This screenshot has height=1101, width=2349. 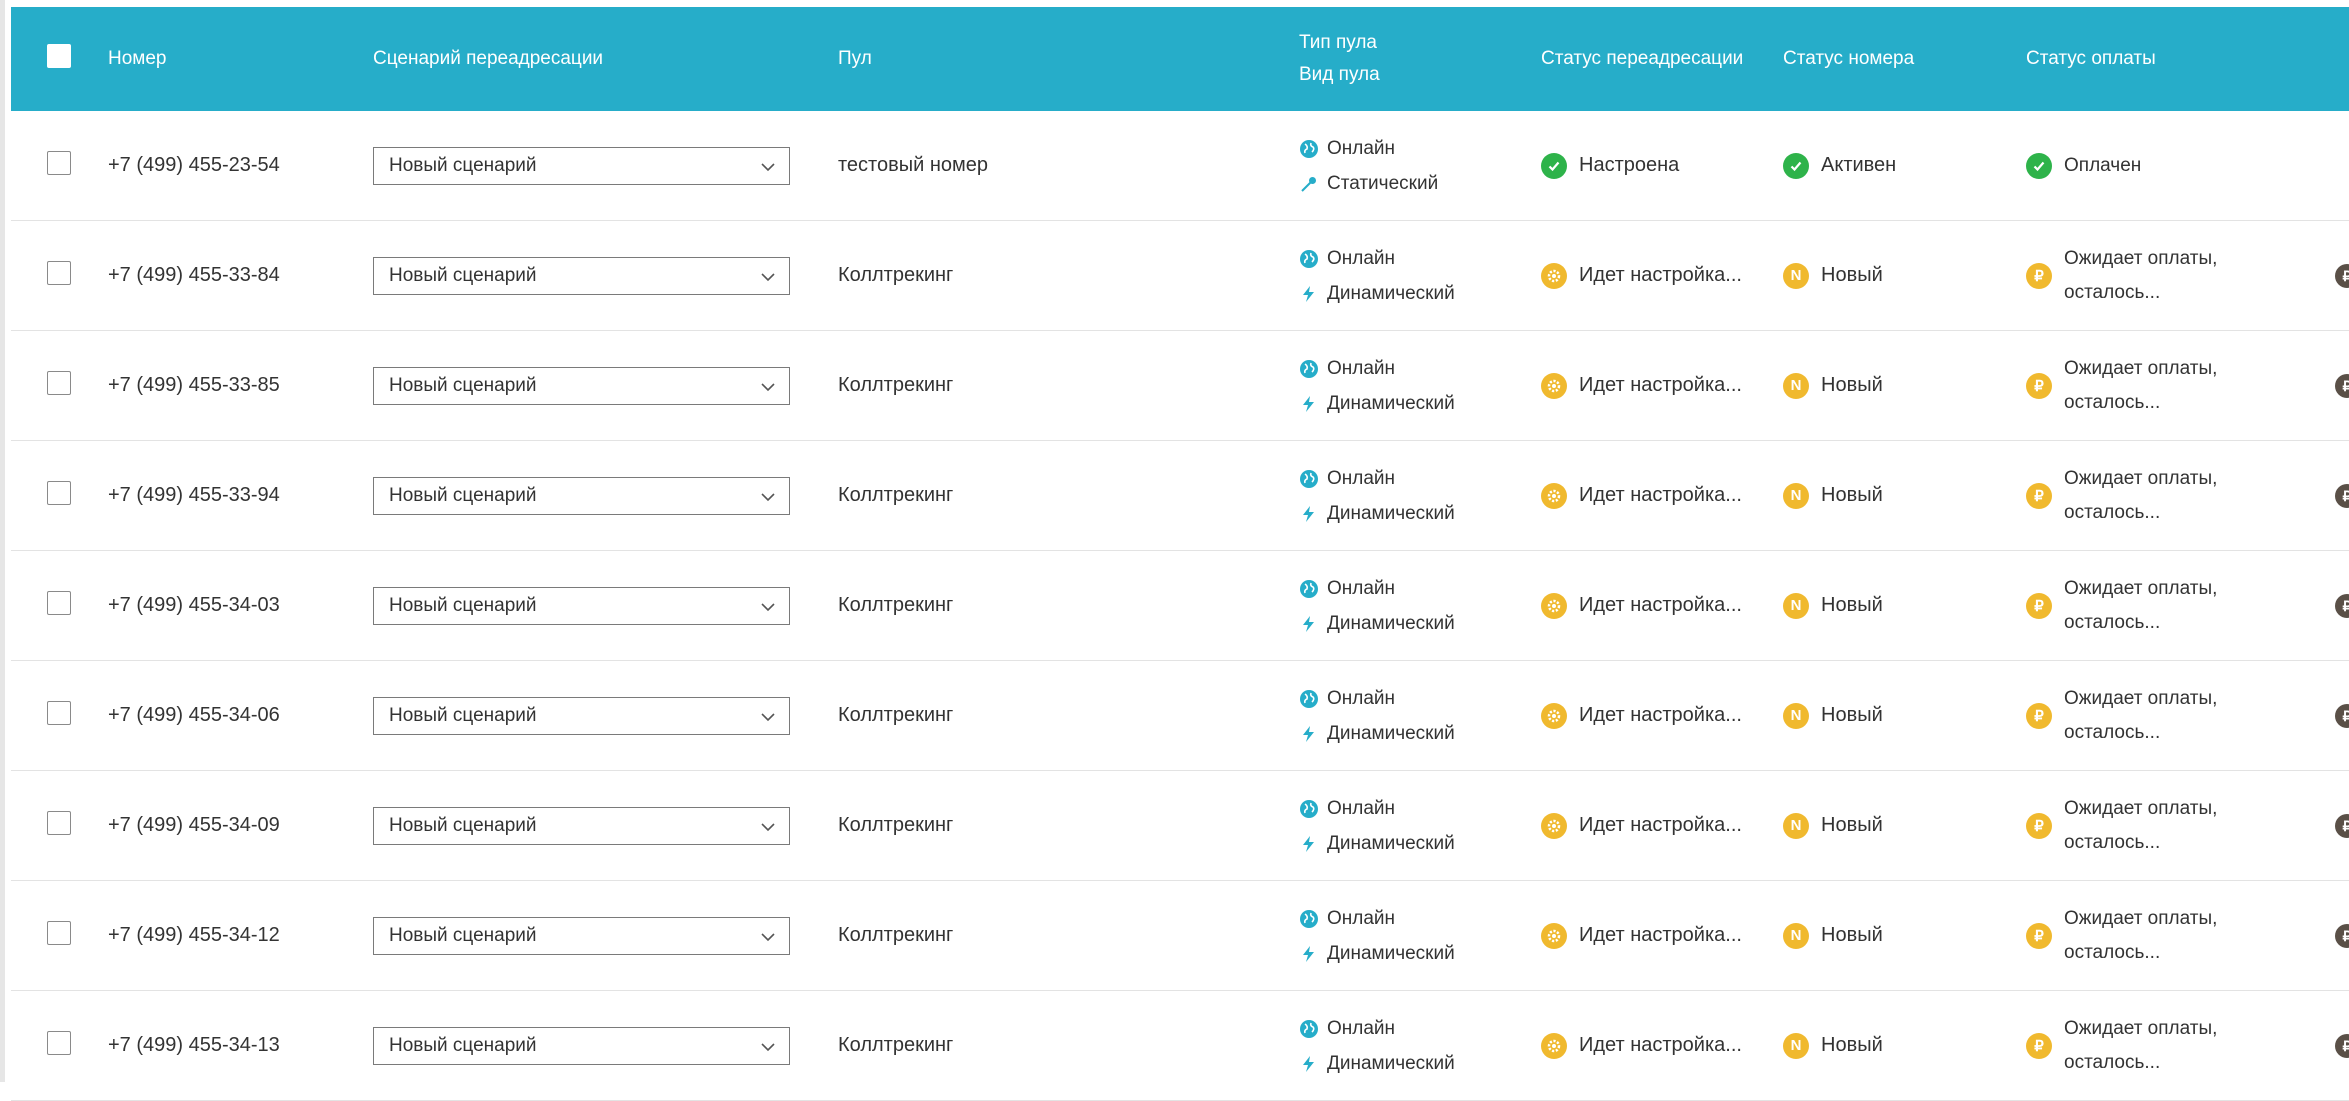 I want to click on phone-number: +7 (499) 455-34-13, so click(x=194, y=1045).